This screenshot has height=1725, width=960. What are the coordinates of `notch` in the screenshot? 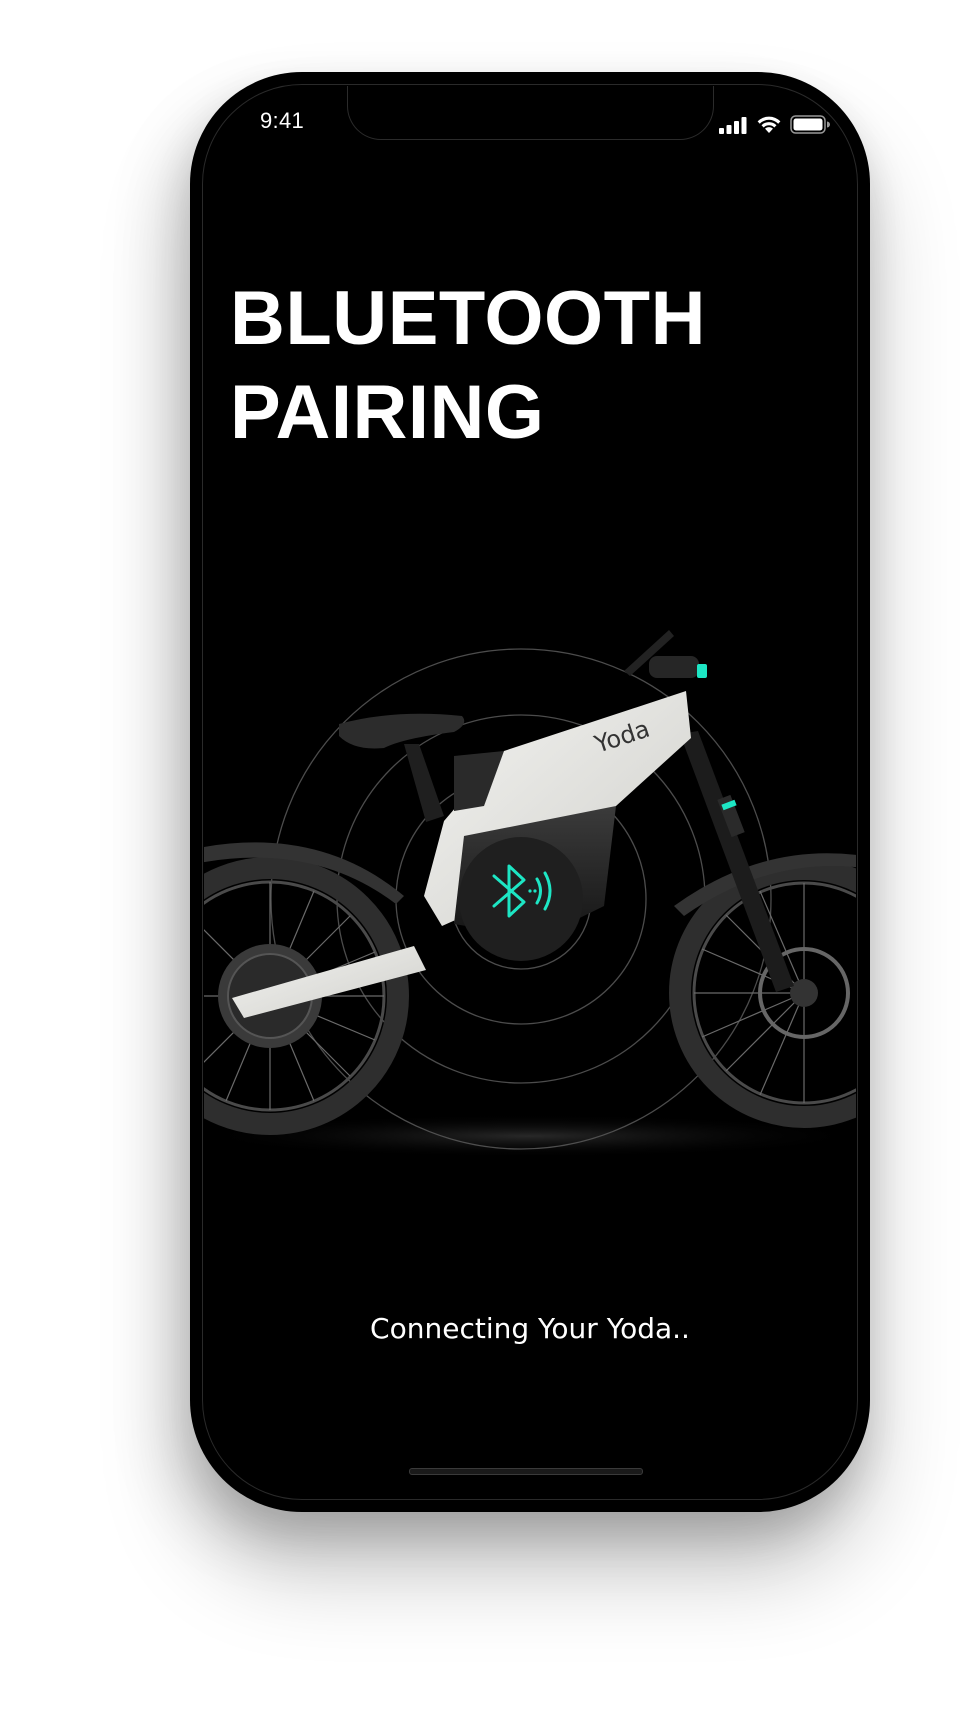 It's located at (530, 113).